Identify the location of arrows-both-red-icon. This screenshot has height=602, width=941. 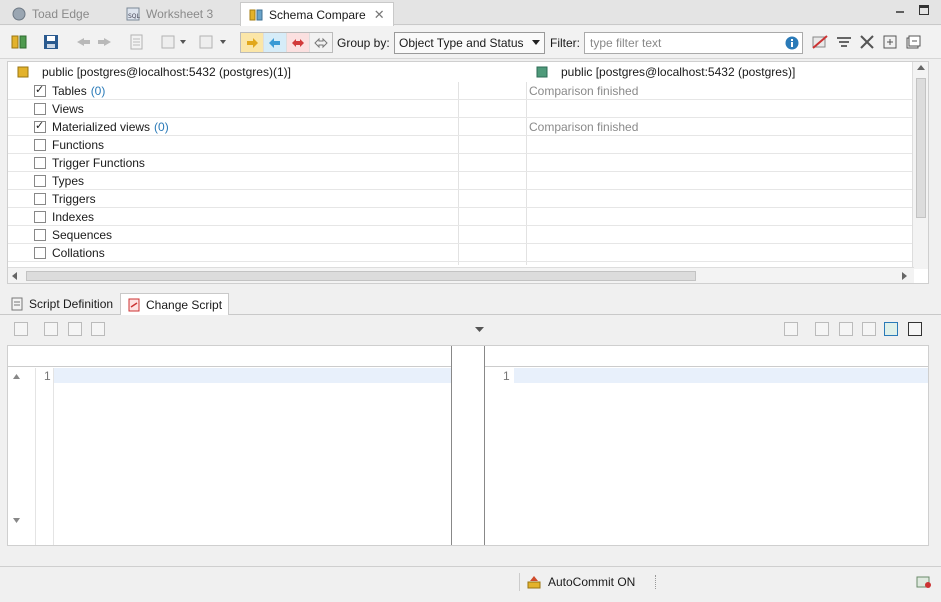
(298, 42).